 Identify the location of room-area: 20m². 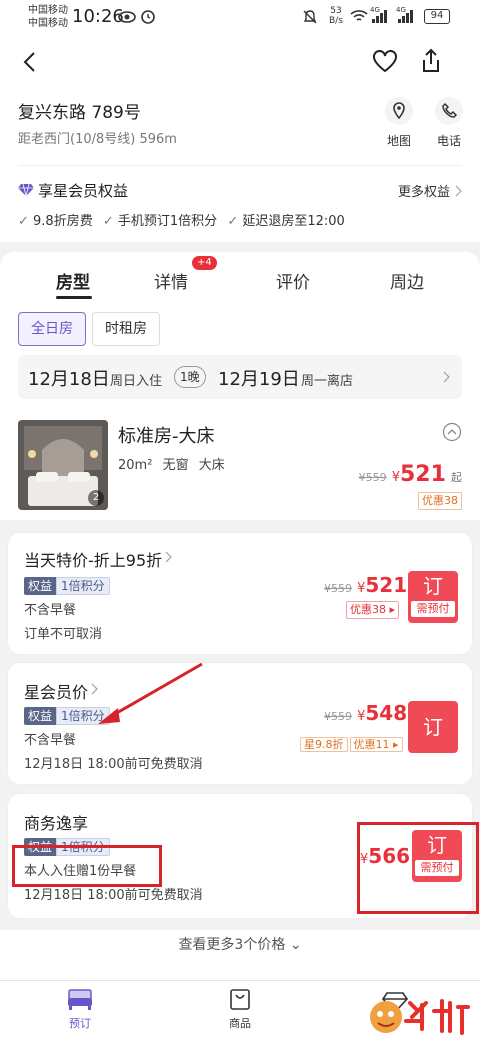
(135, 465).